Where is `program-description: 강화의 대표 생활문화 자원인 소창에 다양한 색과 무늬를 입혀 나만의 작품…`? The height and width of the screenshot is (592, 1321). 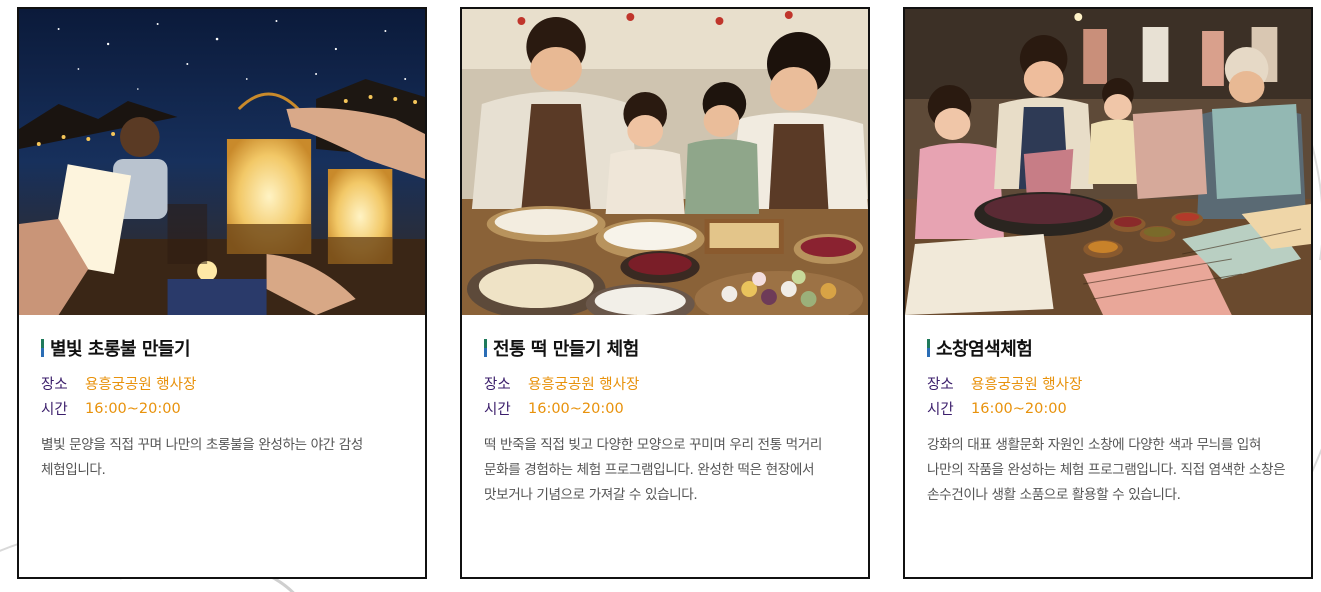 program-description: 강화의 대표 생활문화 자원인 소창에 다양한 색과 무늬를 입혀 나만의 작품… is located at coordinates (1106, 470).